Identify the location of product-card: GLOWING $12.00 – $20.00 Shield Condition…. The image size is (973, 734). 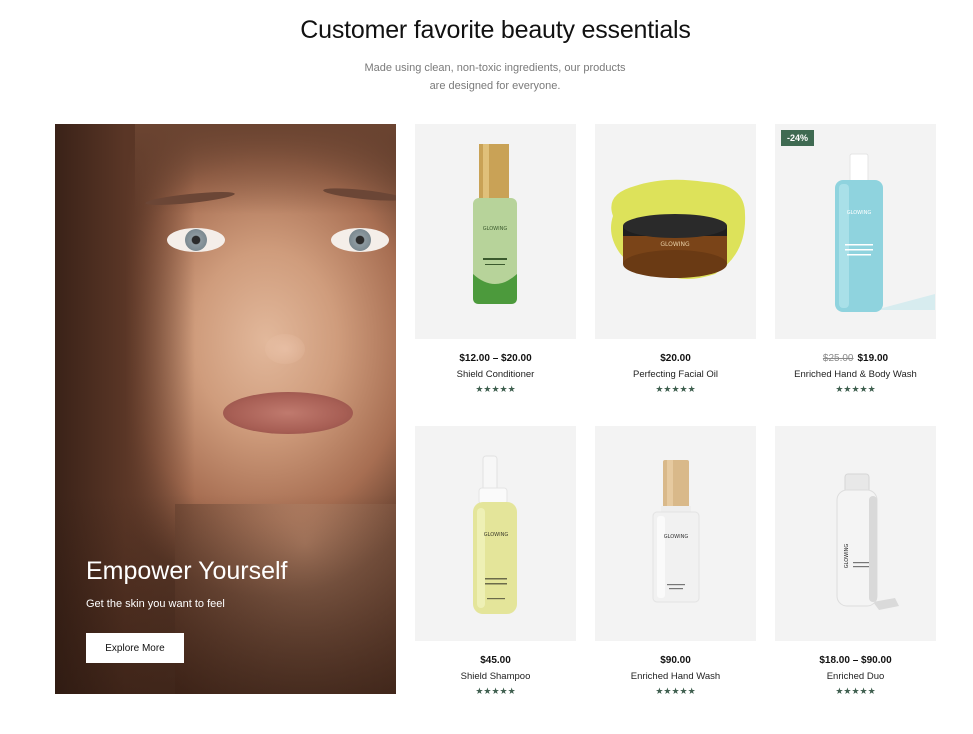
(495, 259).